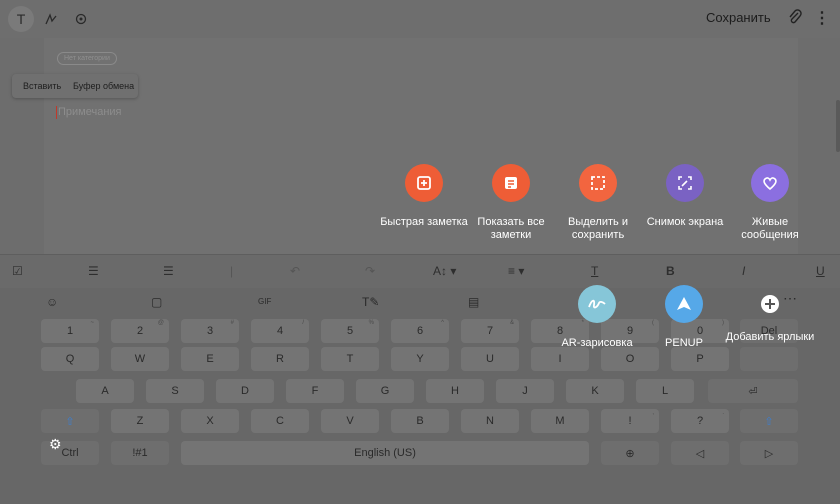  What do you see at coordinates (420, 359) in the screenshot?
I see `key-y: Y` at bounding box center [420, 359].